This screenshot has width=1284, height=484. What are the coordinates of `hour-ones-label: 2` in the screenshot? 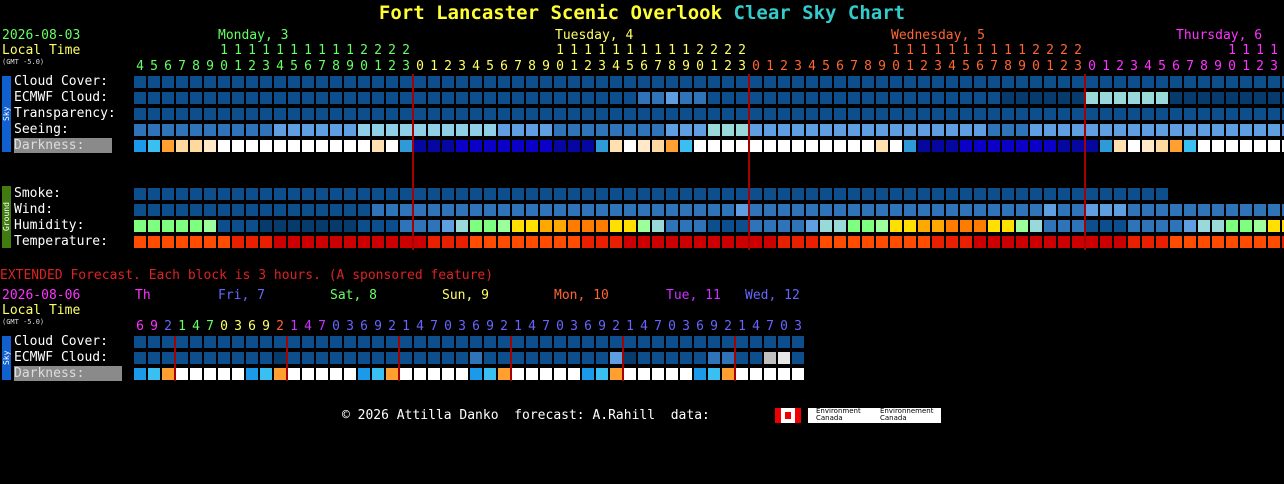 It's located at (392, 66).